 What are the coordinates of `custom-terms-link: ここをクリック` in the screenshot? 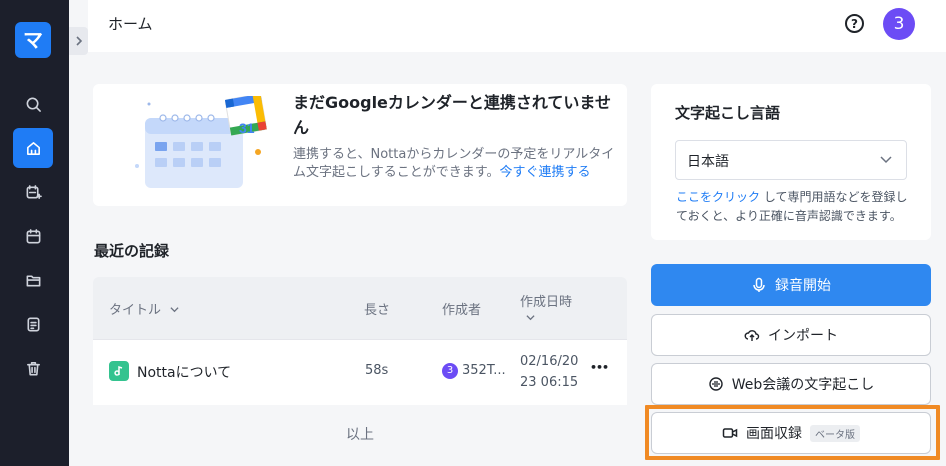 It's located at (718, 197).